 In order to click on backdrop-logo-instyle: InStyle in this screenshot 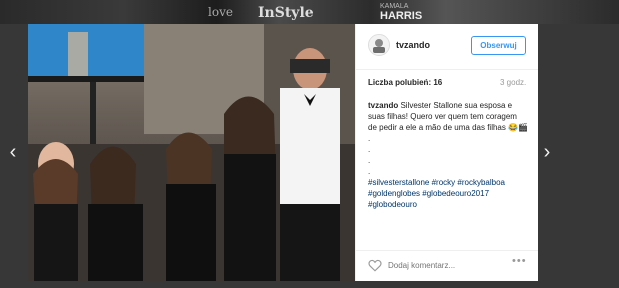, I will do `click(286, 13)`.